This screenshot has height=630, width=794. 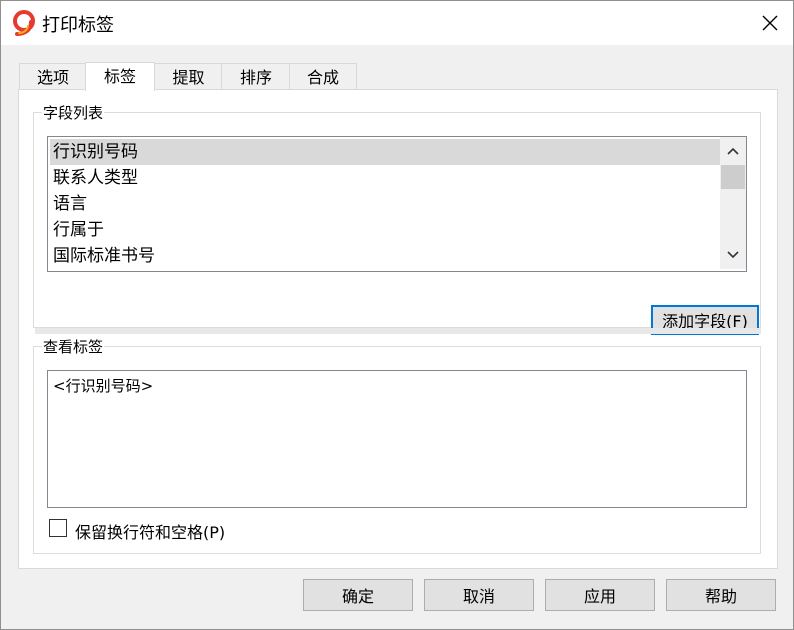 I want to click on tab-label: 标签, so click(x=120, y=76).